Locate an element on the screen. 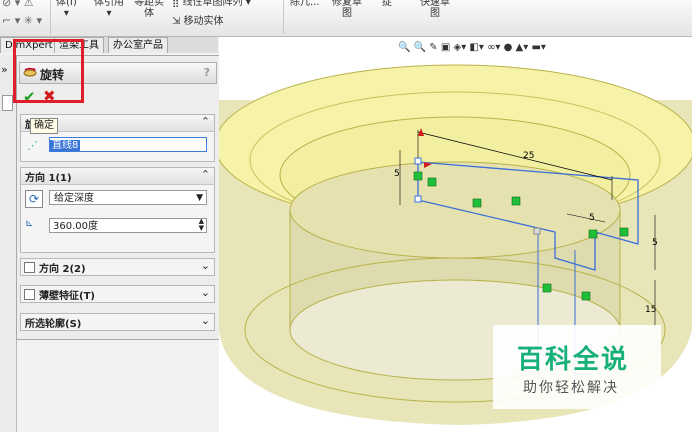  ribbon-item-body-ref: 体引用 ▾ is located at coordinates (109, 9).